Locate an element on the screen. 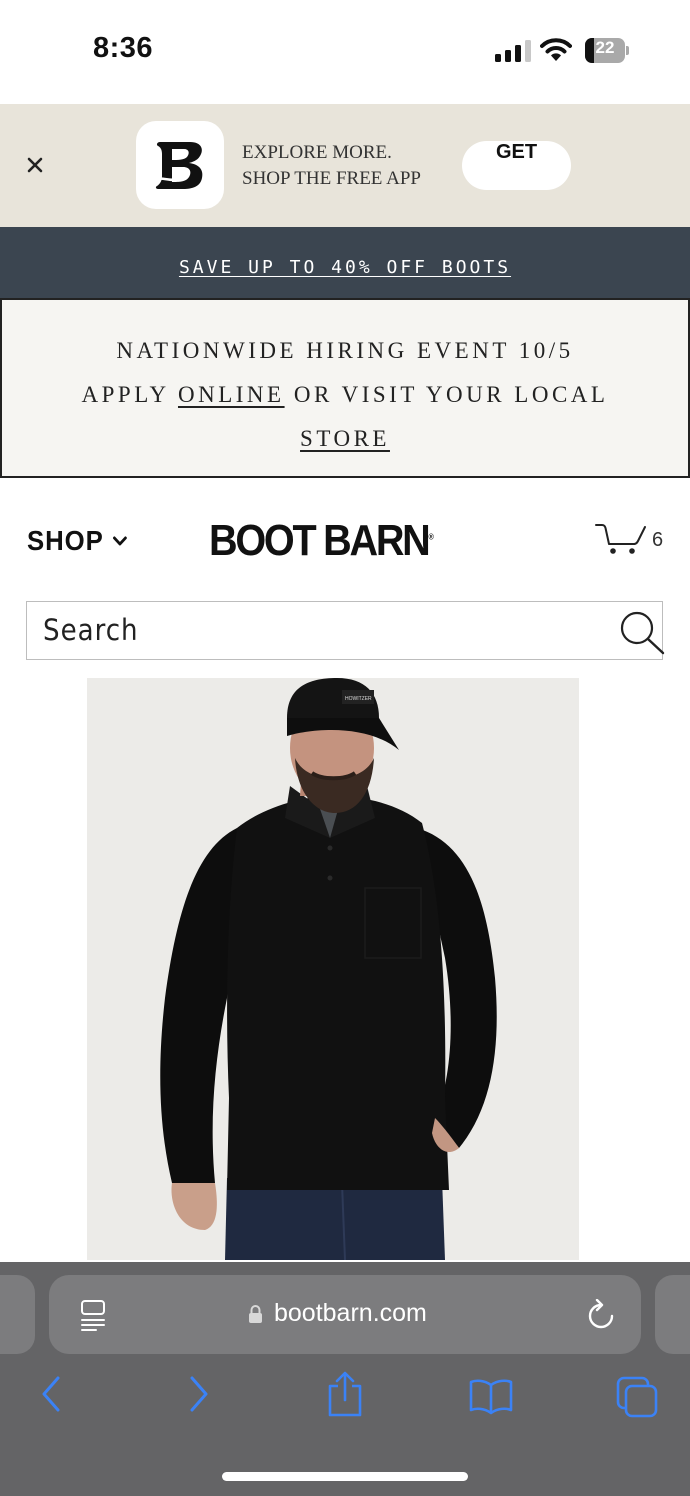 The width and height of the screenshot is (690, 1496). hiring-line3: STORE is located at coordinates (345, 439).